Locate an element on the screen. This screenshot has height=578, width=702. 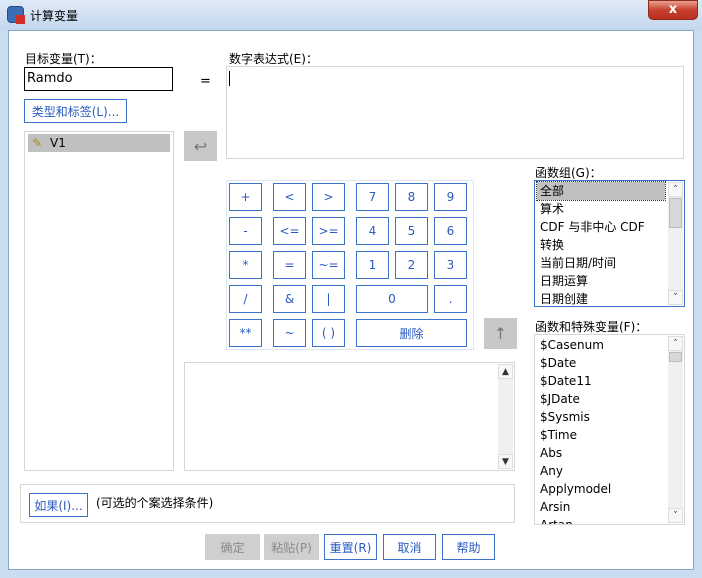
function-item: $JDate is located at coordinates (609, 399).